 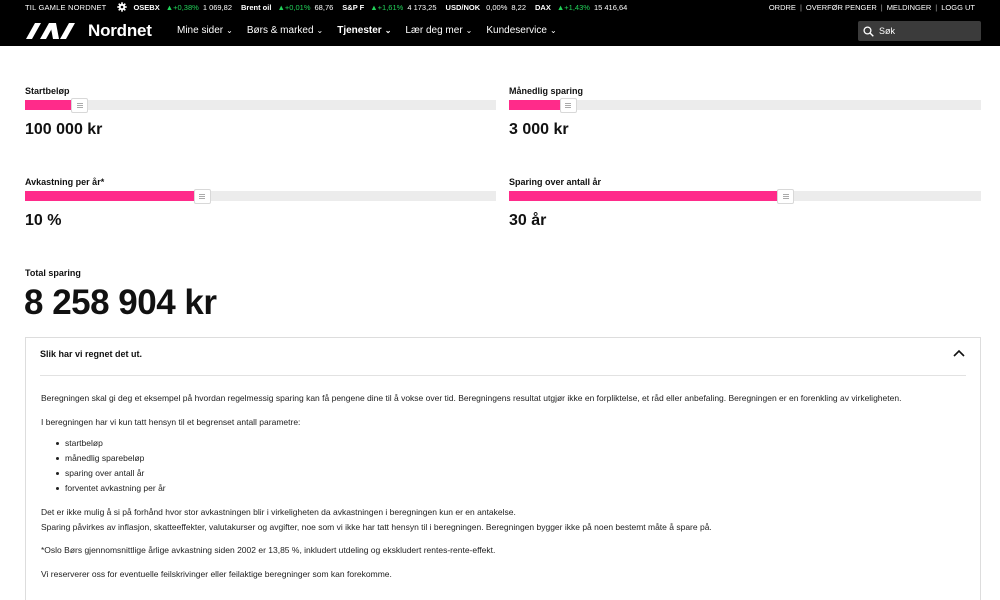 I want to click on start-amount-slider, so click(x=260, y=105).